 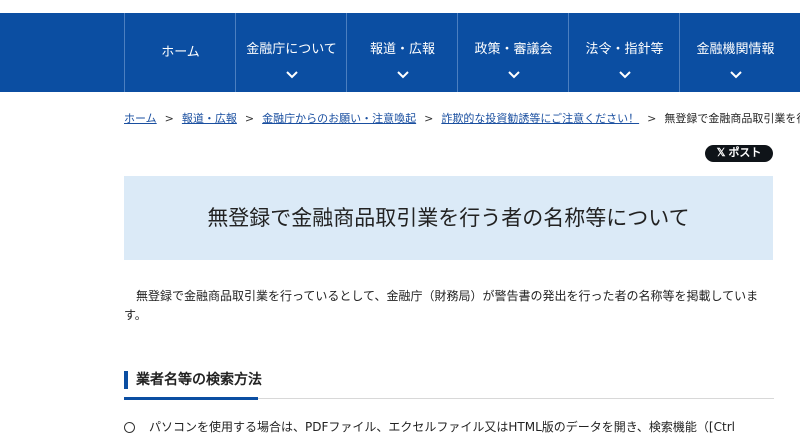 I want to click on section-heading-text: 業者名等の検索方法, so click(x=199, y=380).